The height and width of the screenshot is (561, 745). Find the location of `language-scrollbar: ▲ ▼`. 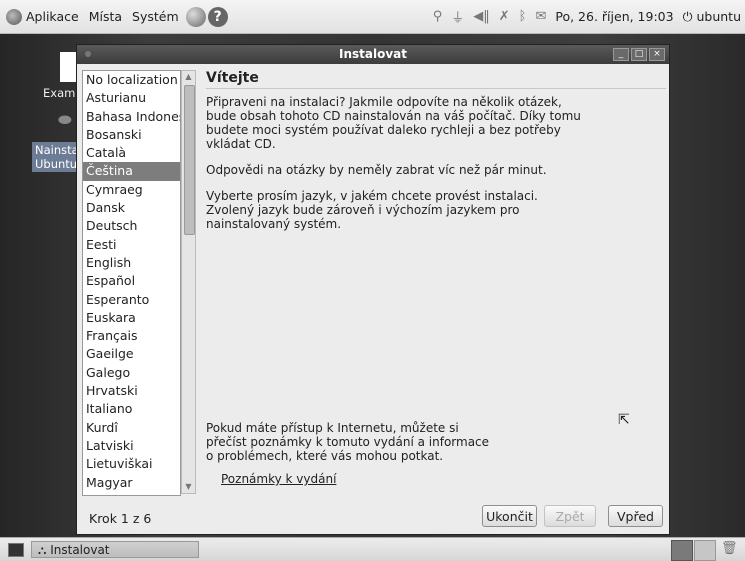

language-scrollbar: ▲ ▼ is located at coordinates (188, 282).